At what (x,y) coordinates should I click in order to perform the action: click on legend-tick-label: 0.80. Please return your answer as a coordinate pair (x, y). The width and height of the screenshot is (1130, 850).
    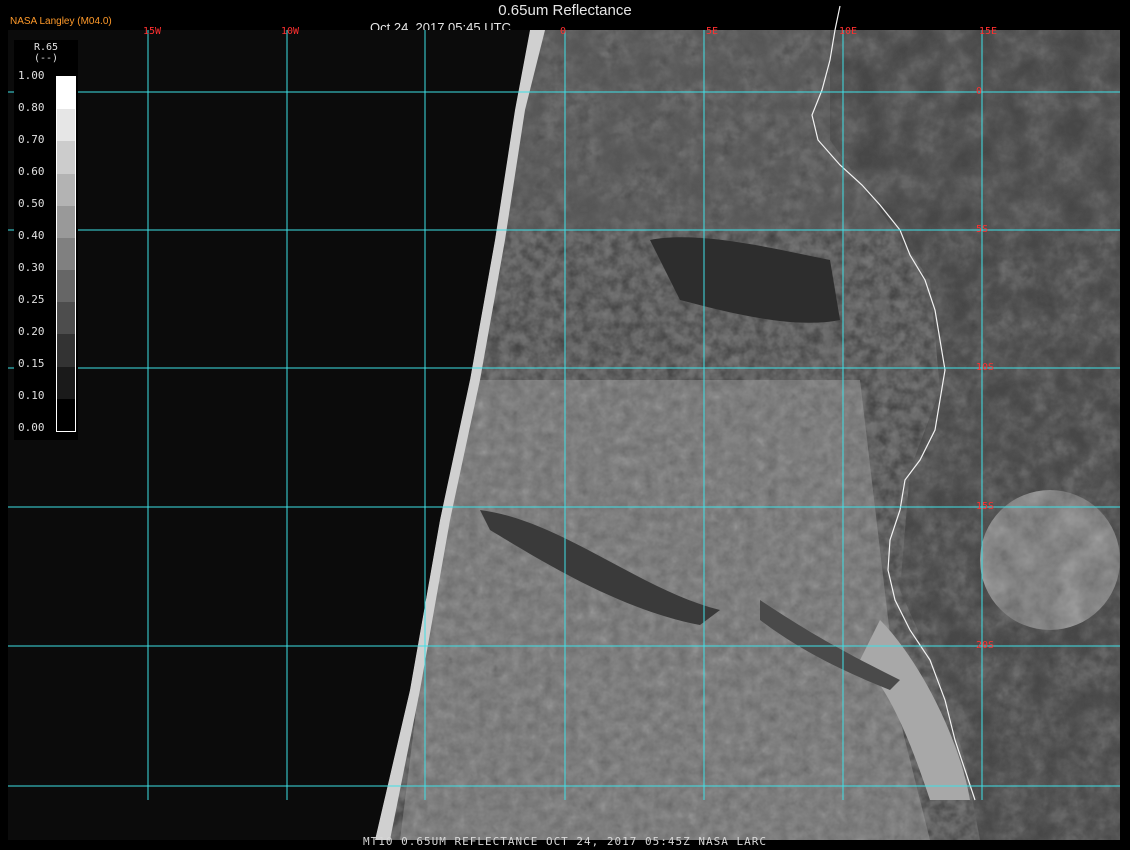
    Looking at the image, I should click on (31, 107).